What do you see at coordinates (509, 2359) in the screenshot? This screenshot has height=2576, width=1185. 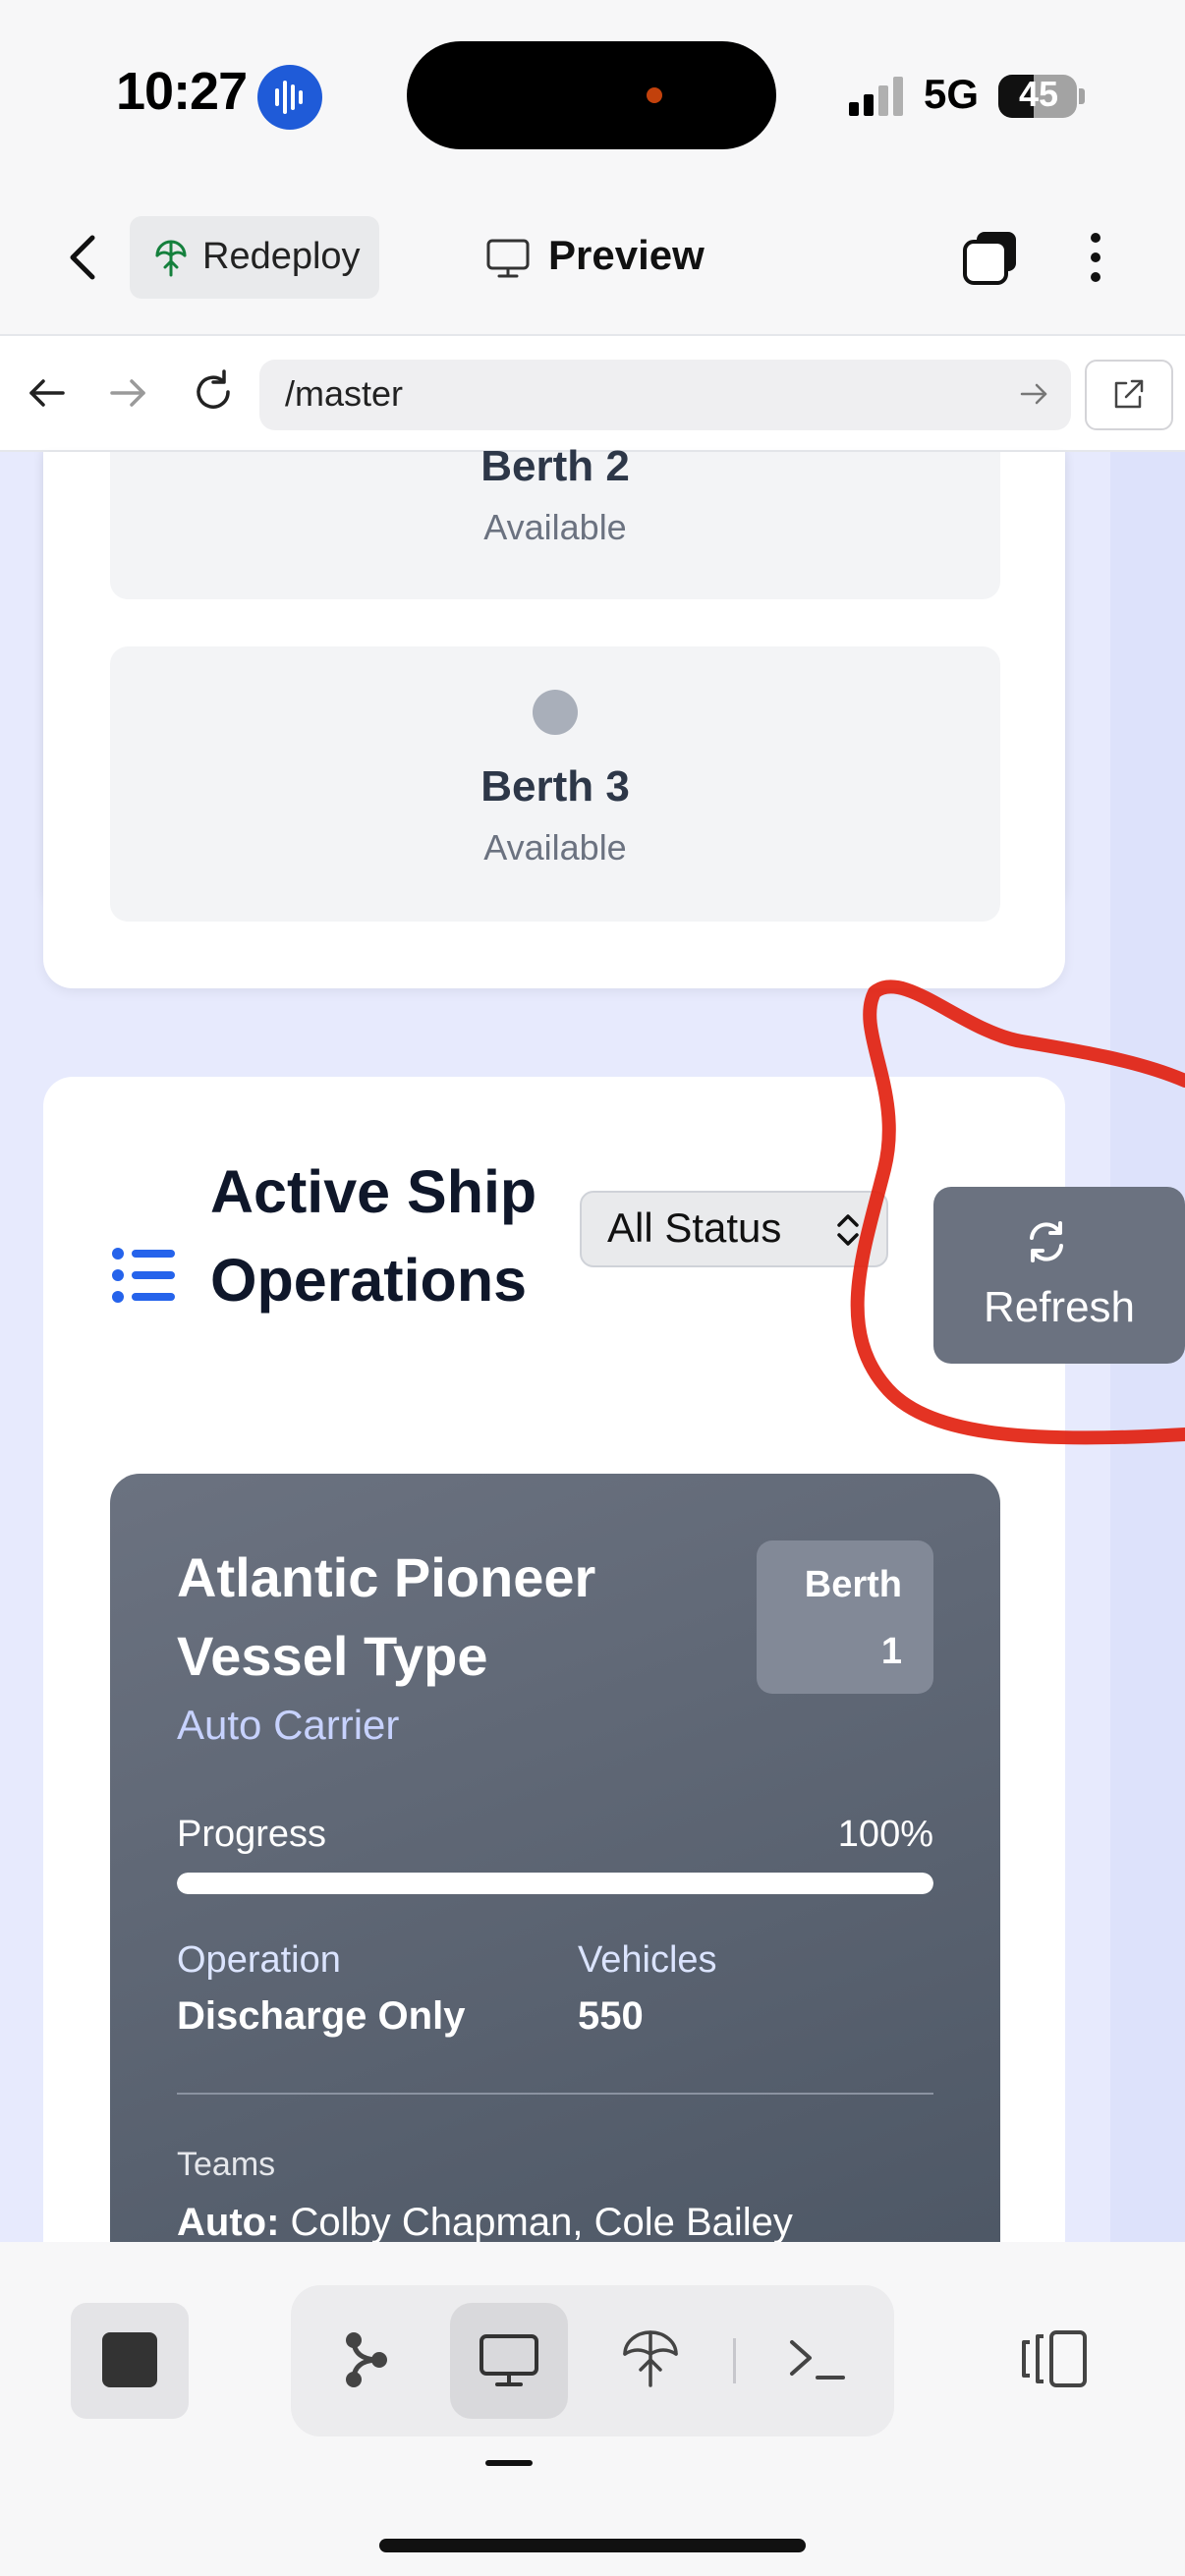 I see `monitor-icon` at bounding box center [509, 2359].